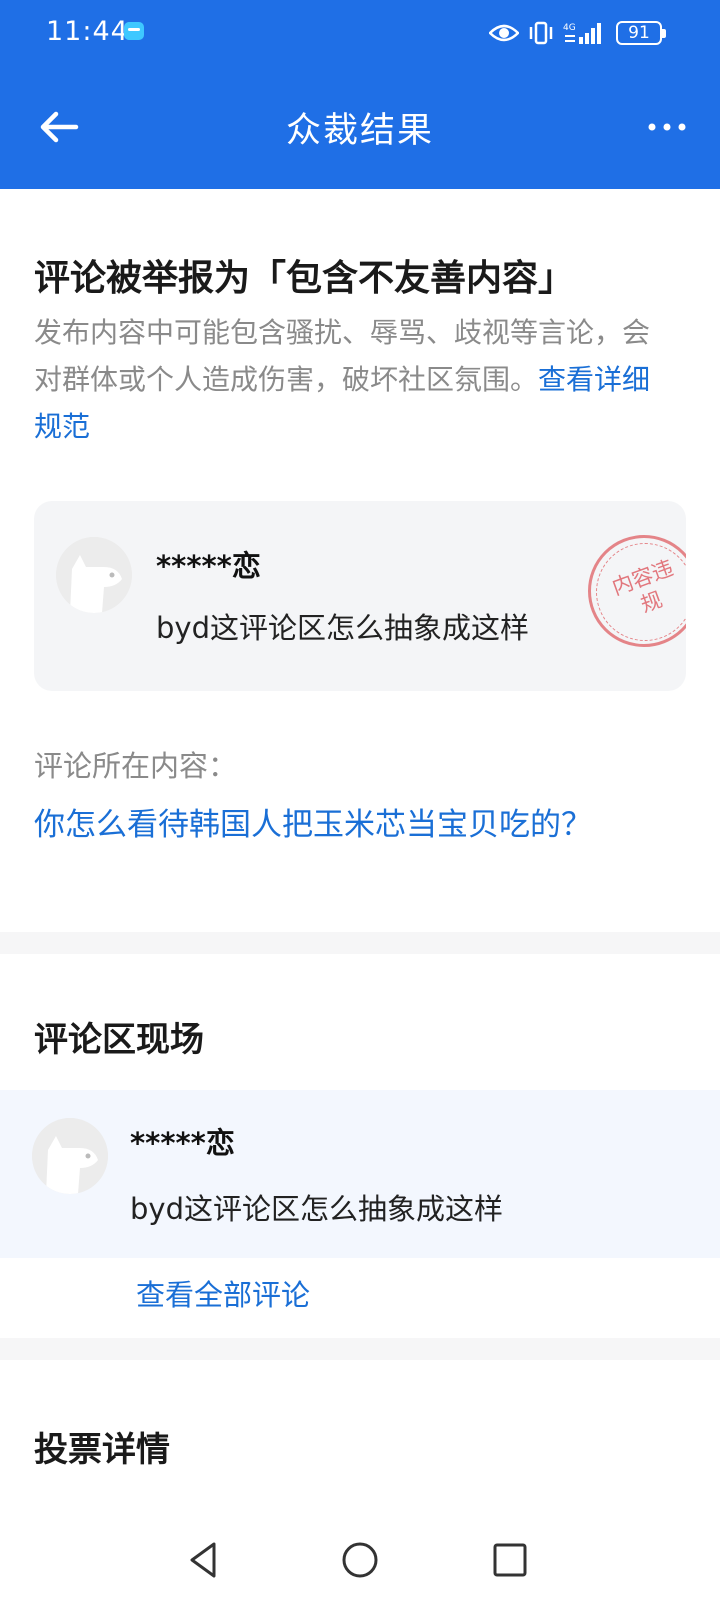 The height and width of the screenshot is (1600, 720). What do you see at coordinates (119, 1040) in the screenshot?
I see `comment-section-title: 评论区现场` at bounding box center [119, 1040].